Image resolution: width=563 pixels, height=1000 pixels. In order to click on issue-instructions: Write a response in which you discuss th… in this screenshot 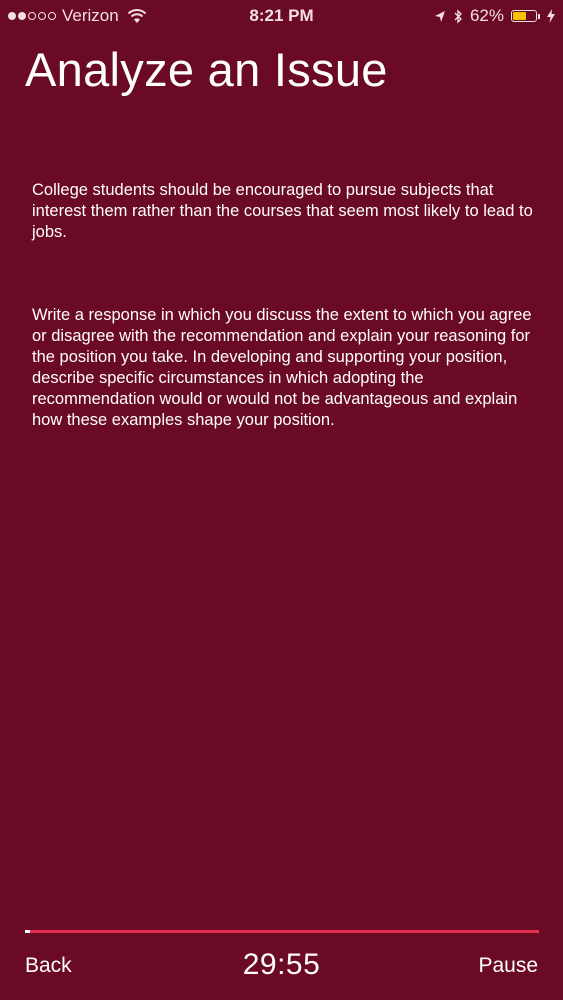, I will do `click(282, 367)`.